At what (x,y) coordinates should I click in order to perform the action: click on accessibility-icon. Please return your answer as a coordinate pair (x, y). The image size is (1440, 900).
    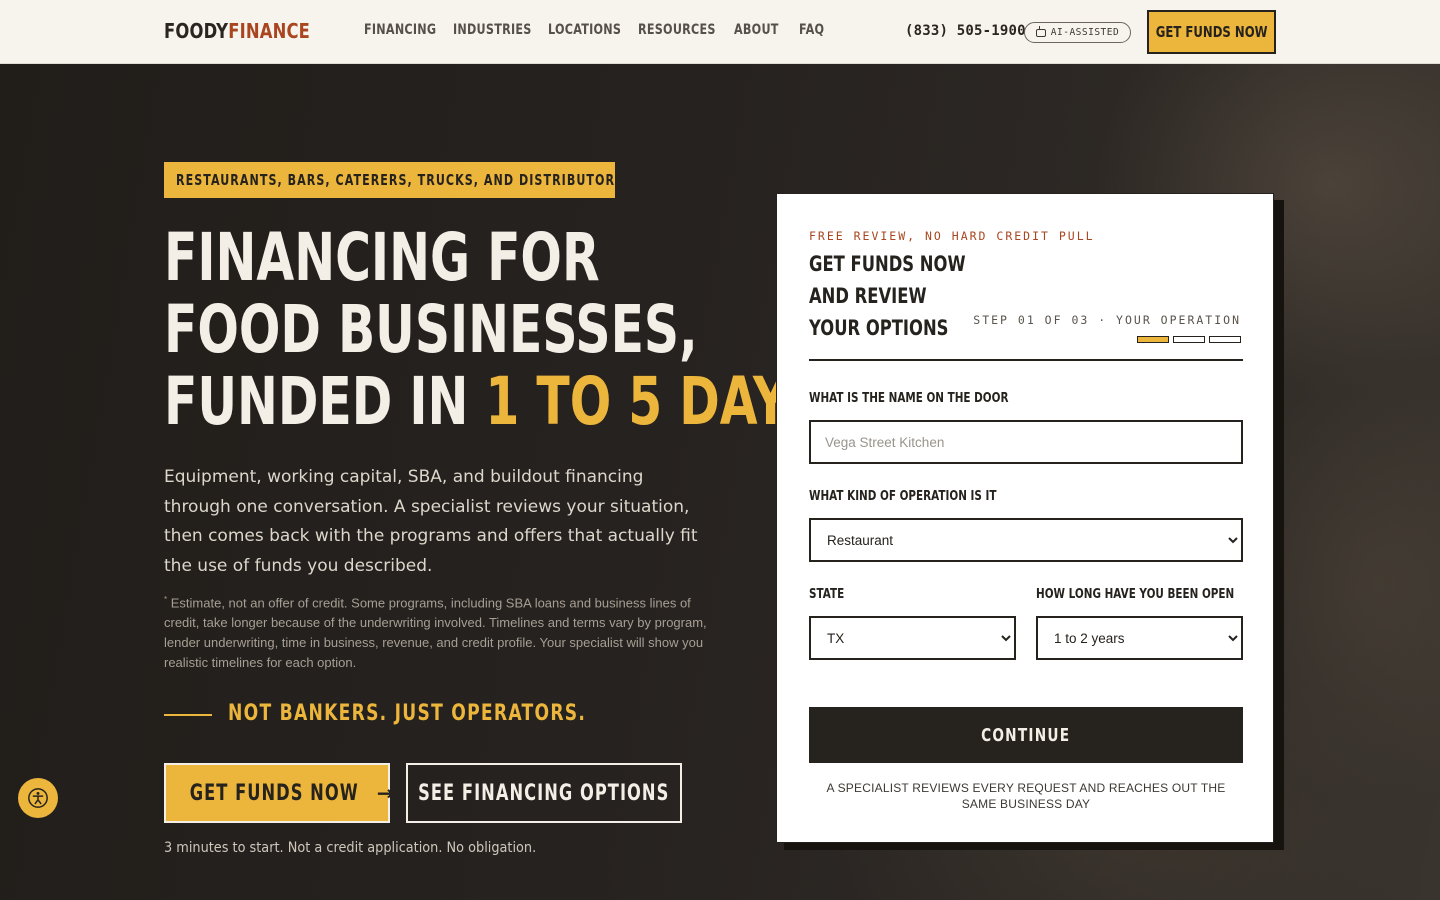
    Looking at the image, I should click on (38, 798).